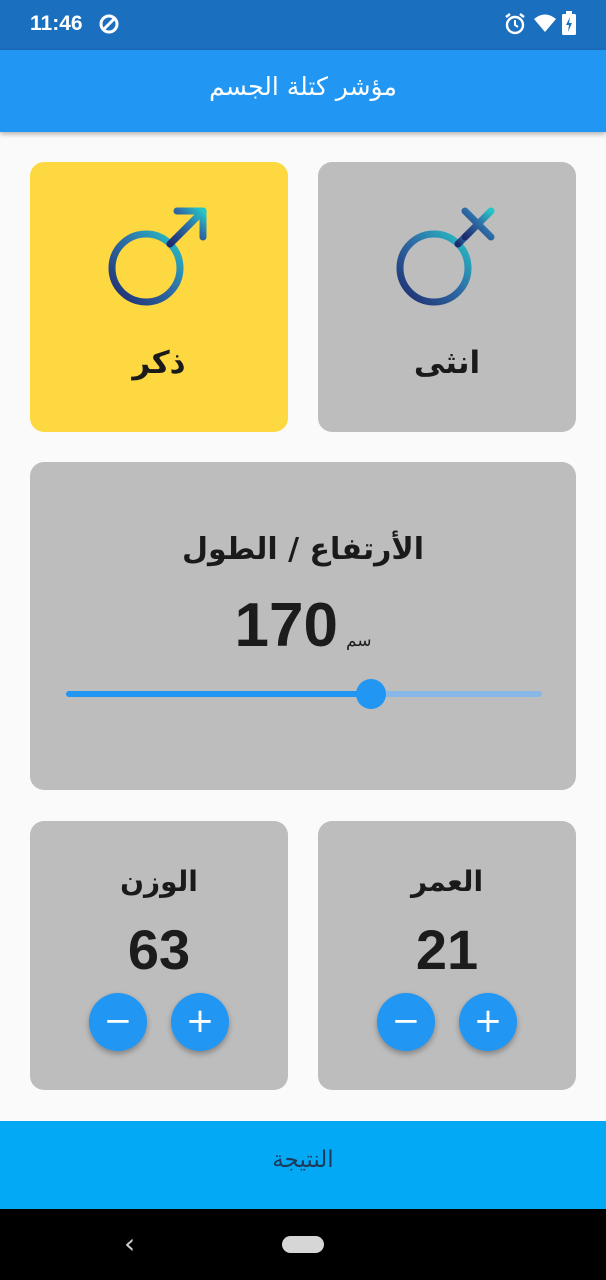 The height and width of the screenshot is (1280, 606). I want to click on battery-icon, so click(569, 25).